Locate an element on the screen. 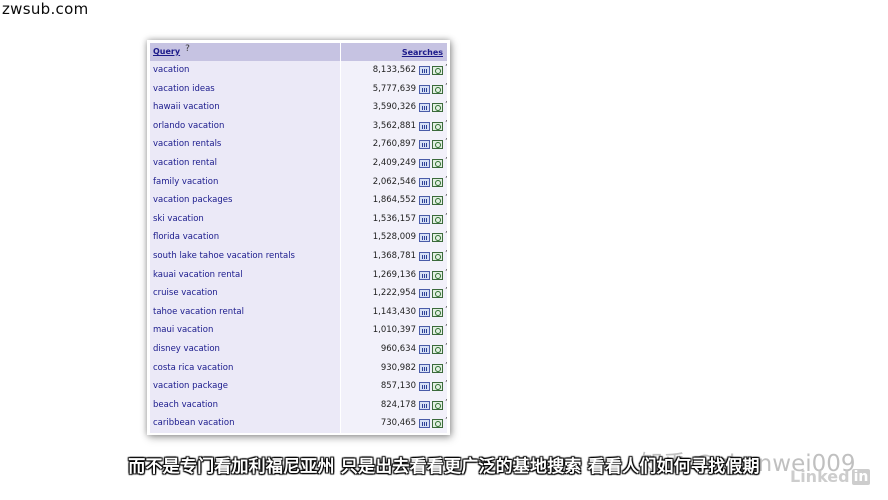  searches-cell: 3,562,881 ʼ is located at coordinates (394, 126).